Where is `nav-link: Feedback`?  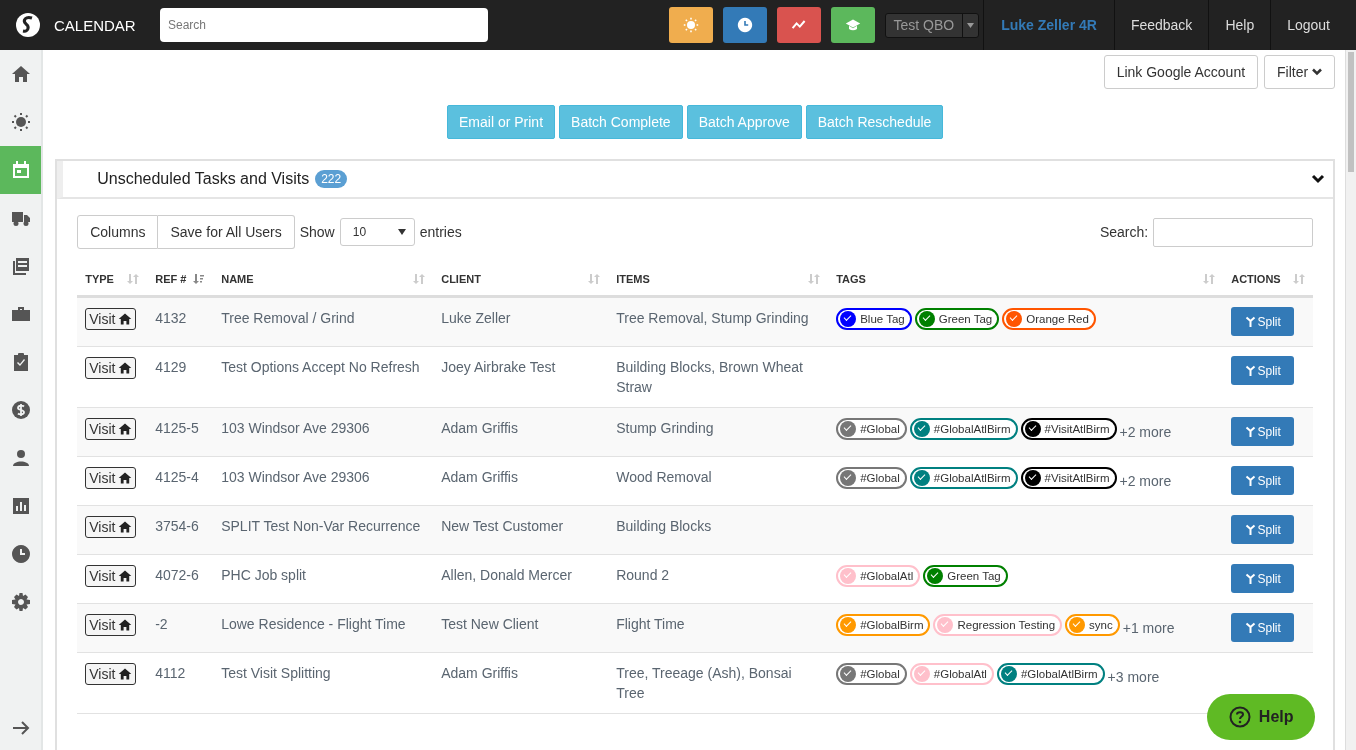 nav-link: Feedback is located at coordinates (1161, 25).